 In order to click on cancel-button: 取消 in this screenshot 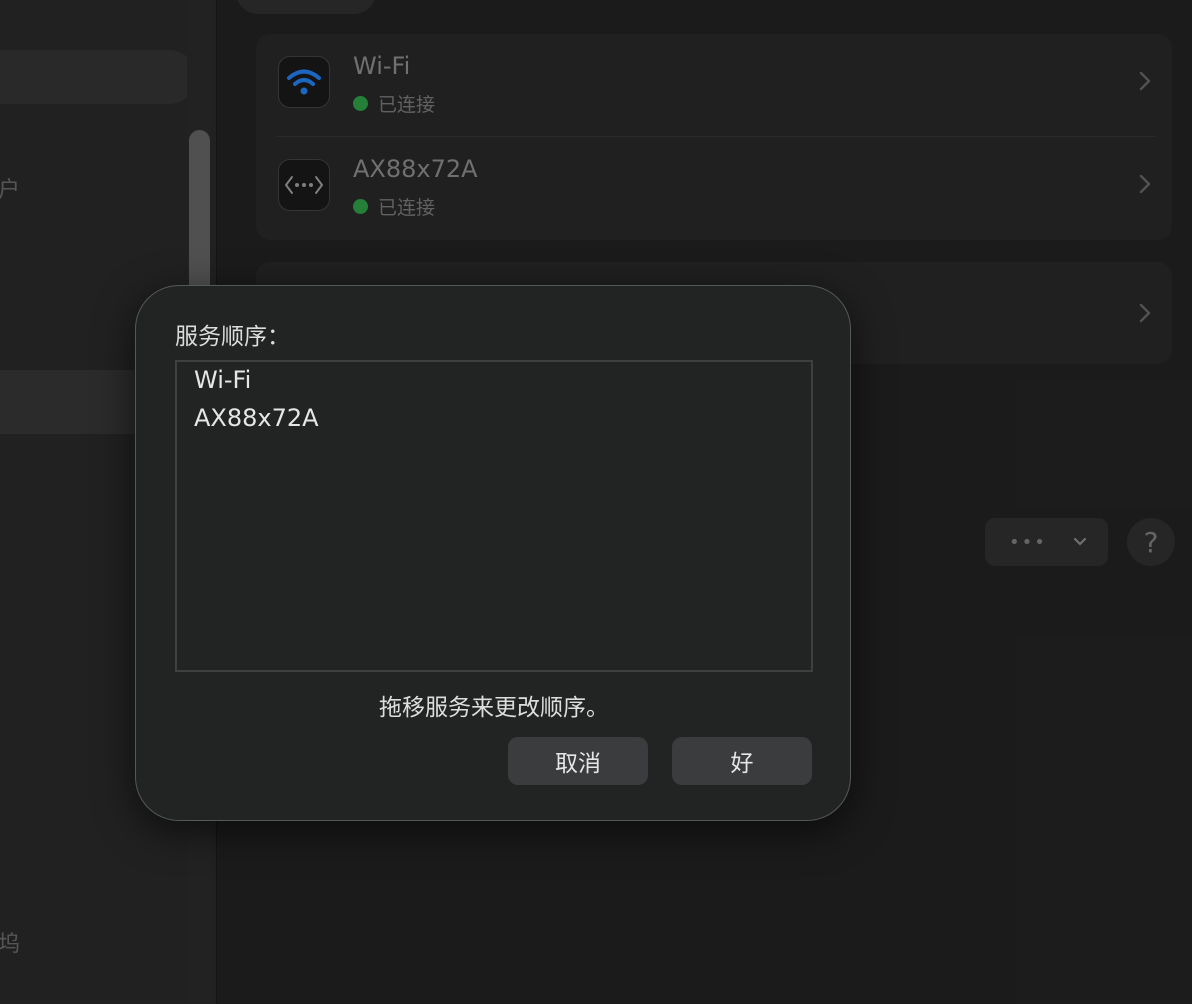, I will do `click(578, 761)`.